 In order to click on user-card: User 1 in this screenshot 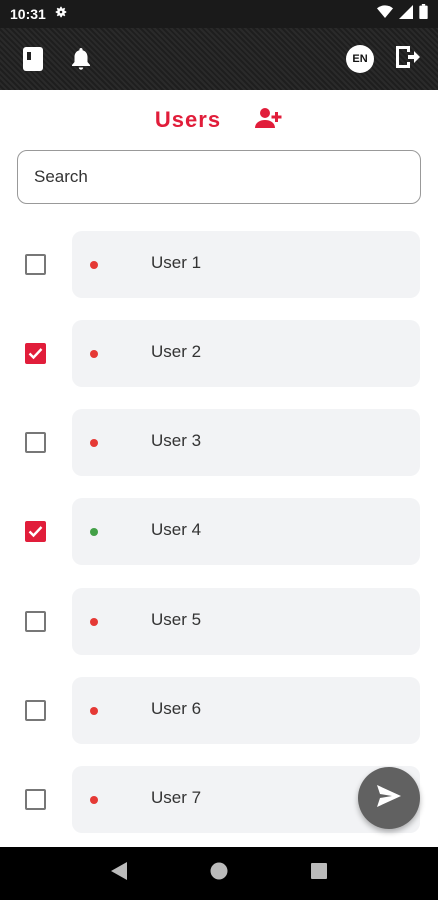, I will do `click(246, 264)`.